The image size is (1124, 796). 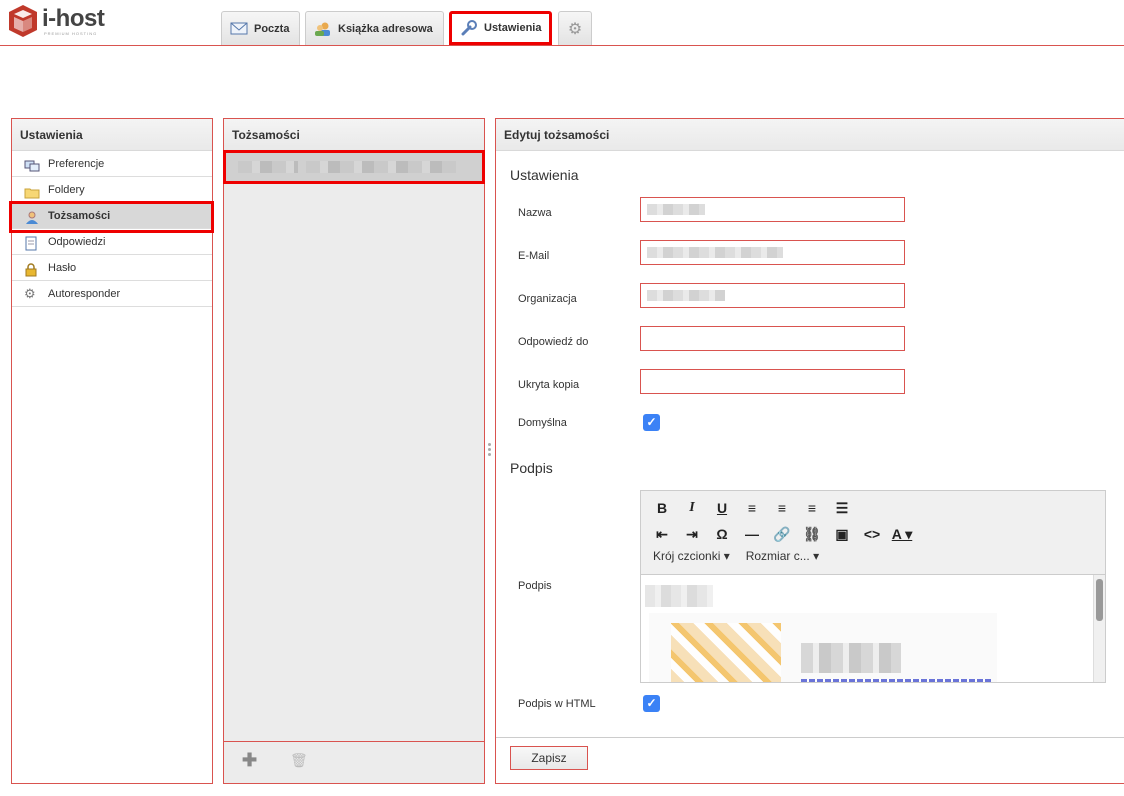 What do you see at coordinates (249, 760) in the screenshot?
I see `add-identity-button: ✚` at bounding box center [249, 760].